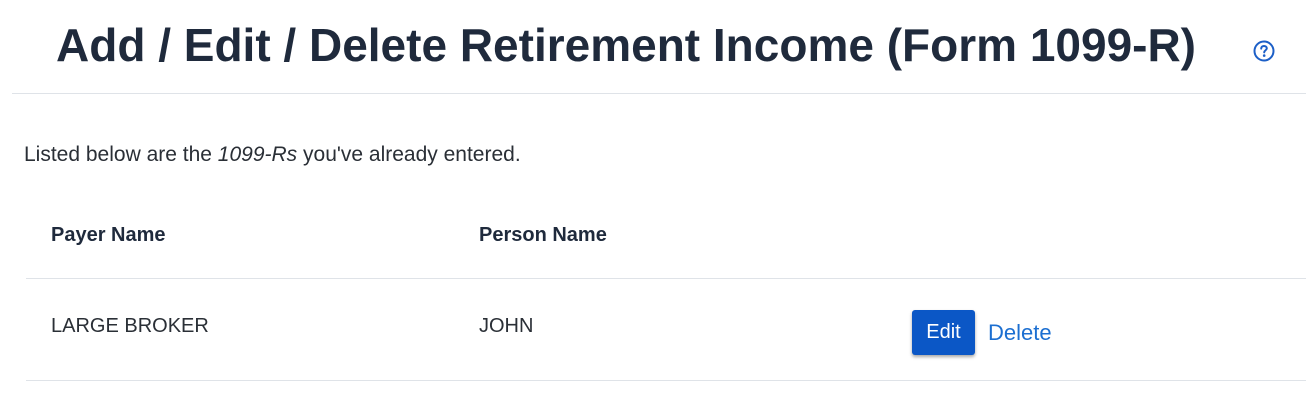  Describe the element at coordinates (1264, 51) in the screenshot. I see `question-circle-icon` at that location.